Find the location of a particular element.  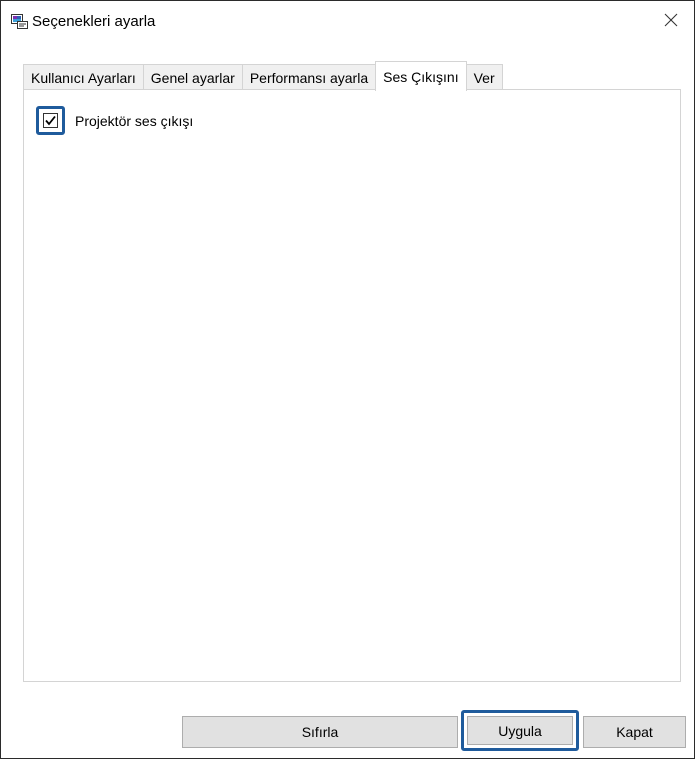

close-icon is located at coordinates (671, 21).